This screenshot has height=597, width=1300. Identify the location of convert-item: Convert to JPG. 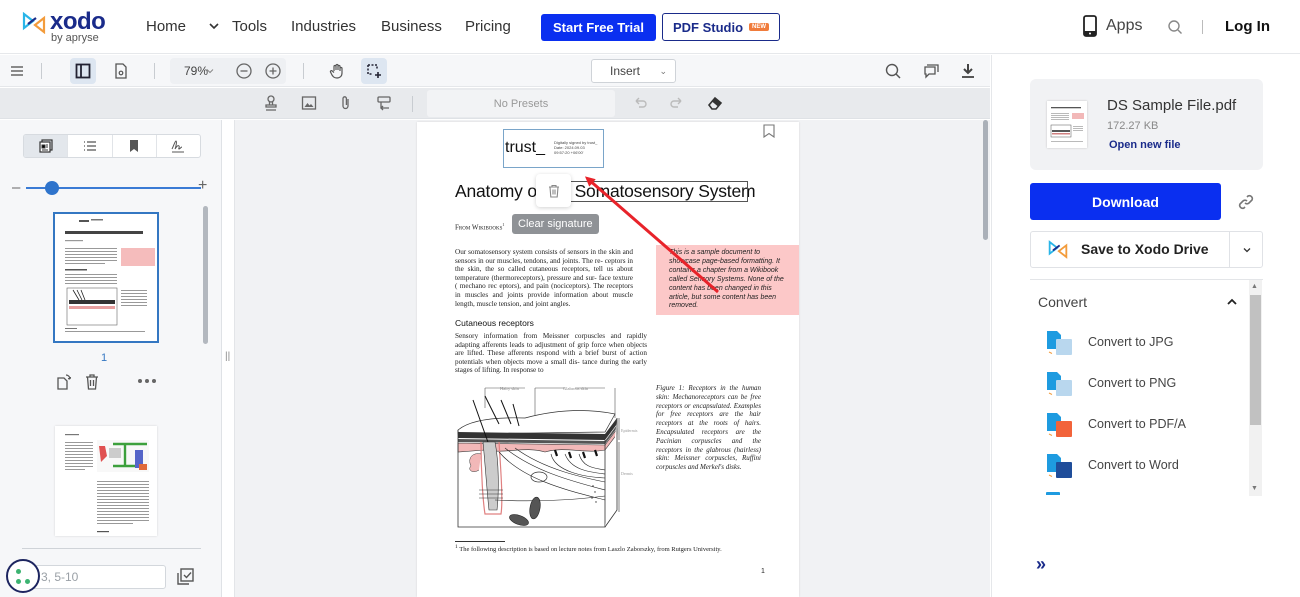
(1136, 342).